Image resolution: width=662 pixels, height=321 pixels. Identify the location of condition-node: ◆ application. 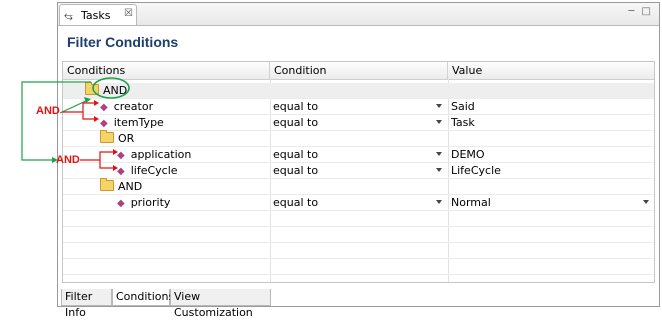
(154, 154).